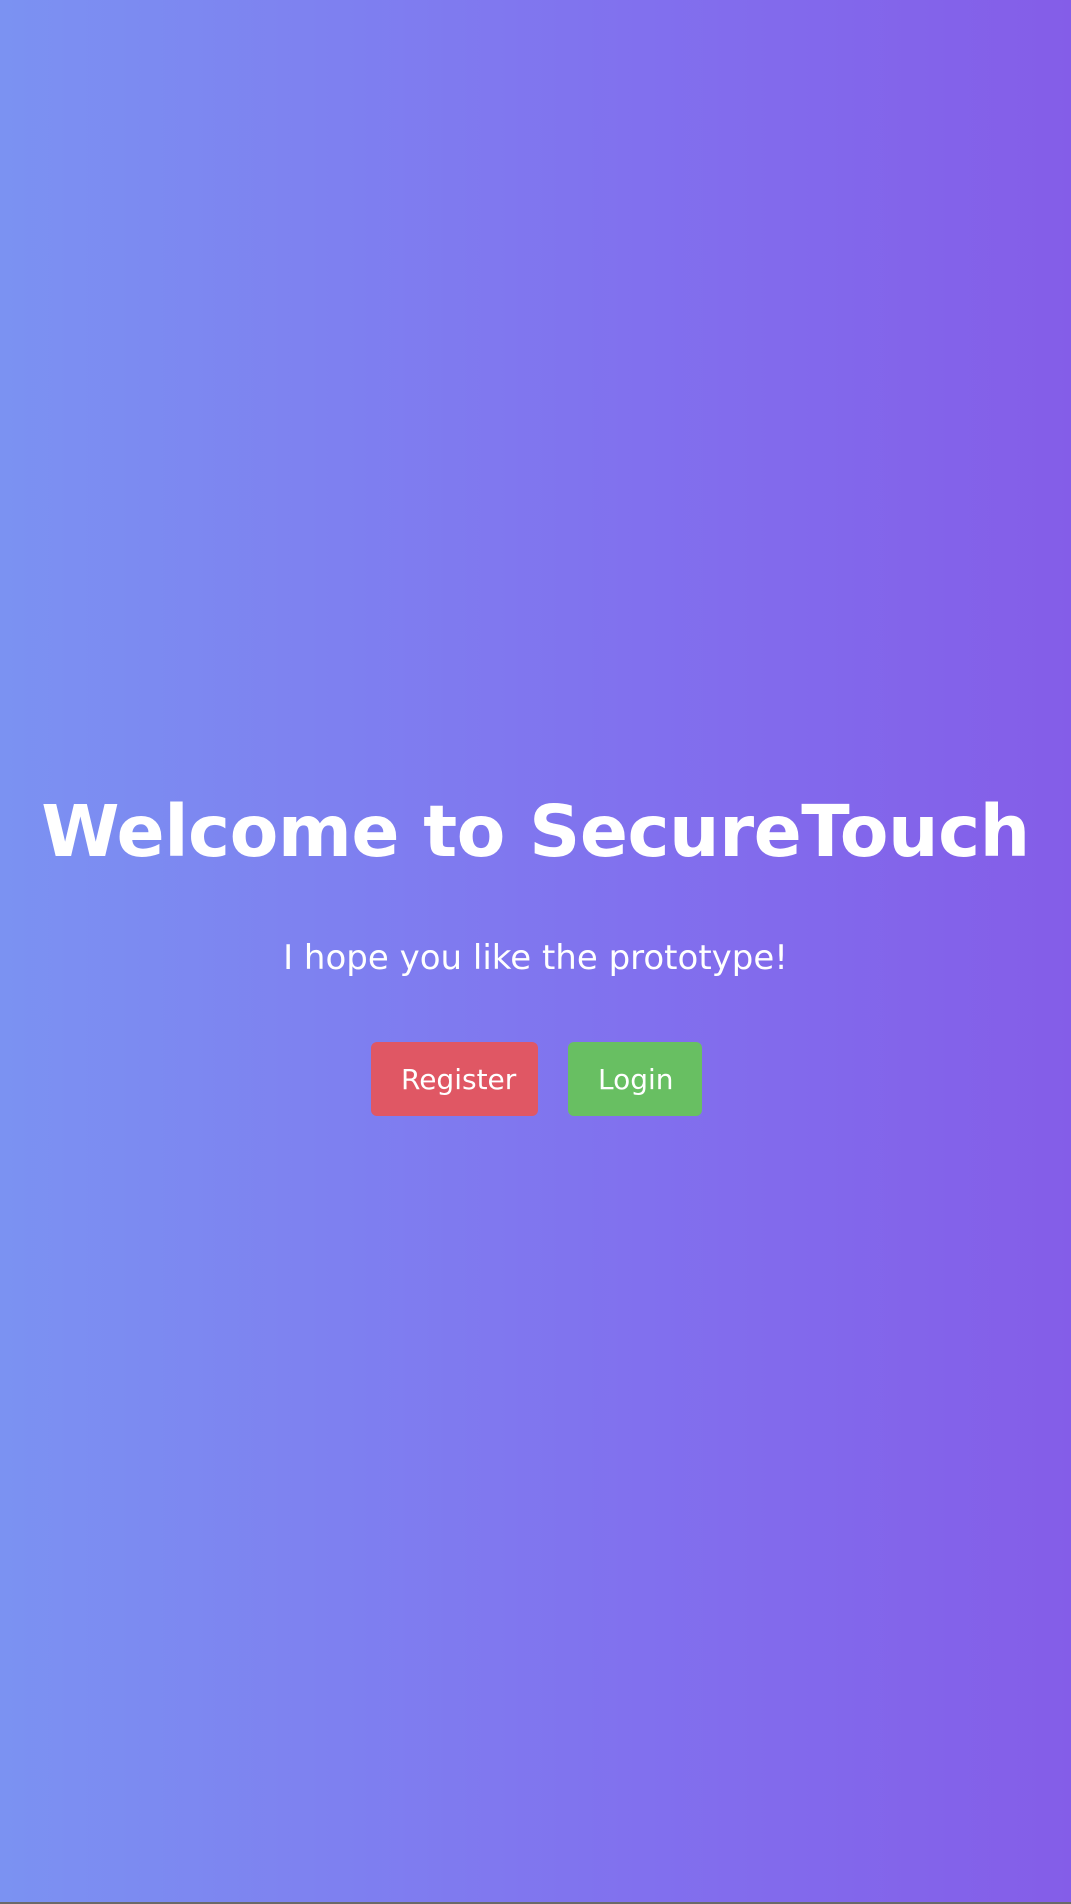 The height and width of the screenshot is (1904, 1071). What do you see at coordinates (535, 831) in the screenshot?
I see `page-title: Welcome to SecureTouch` at bounding box center [535, 831].